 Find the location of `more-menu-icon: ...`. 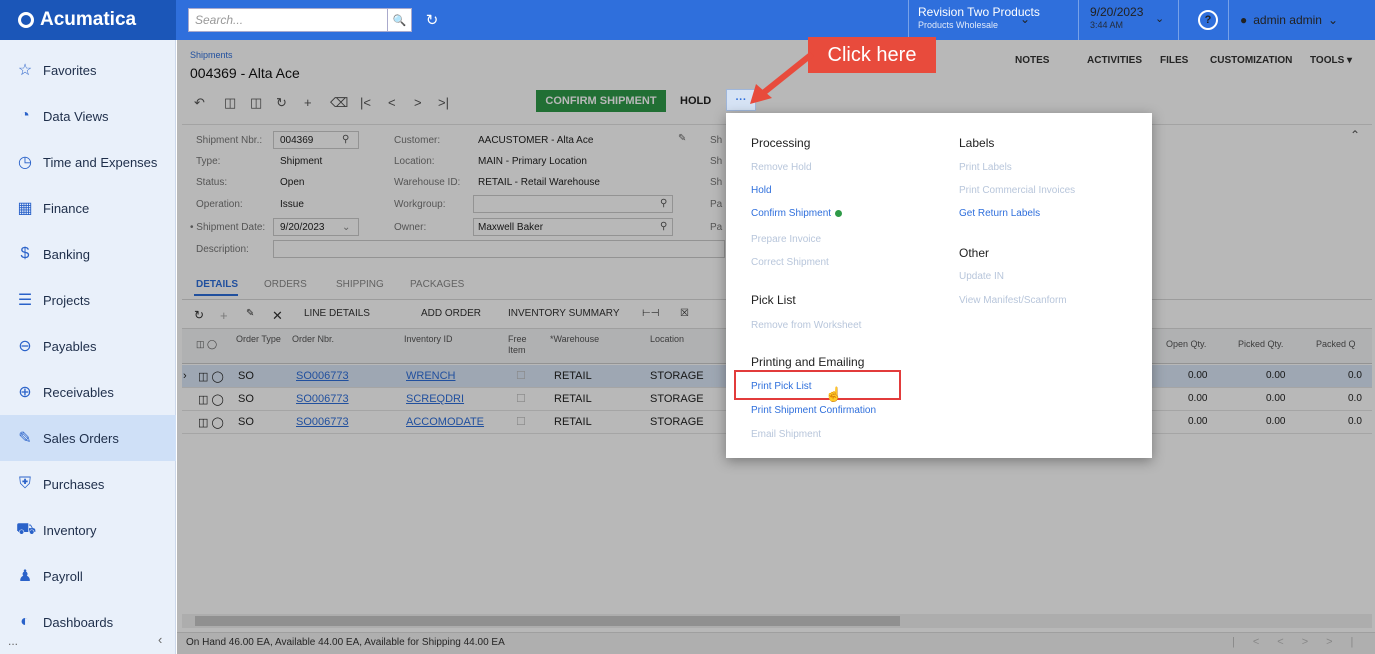

more-menu-icon: ... is located at coordinates (13, 641).